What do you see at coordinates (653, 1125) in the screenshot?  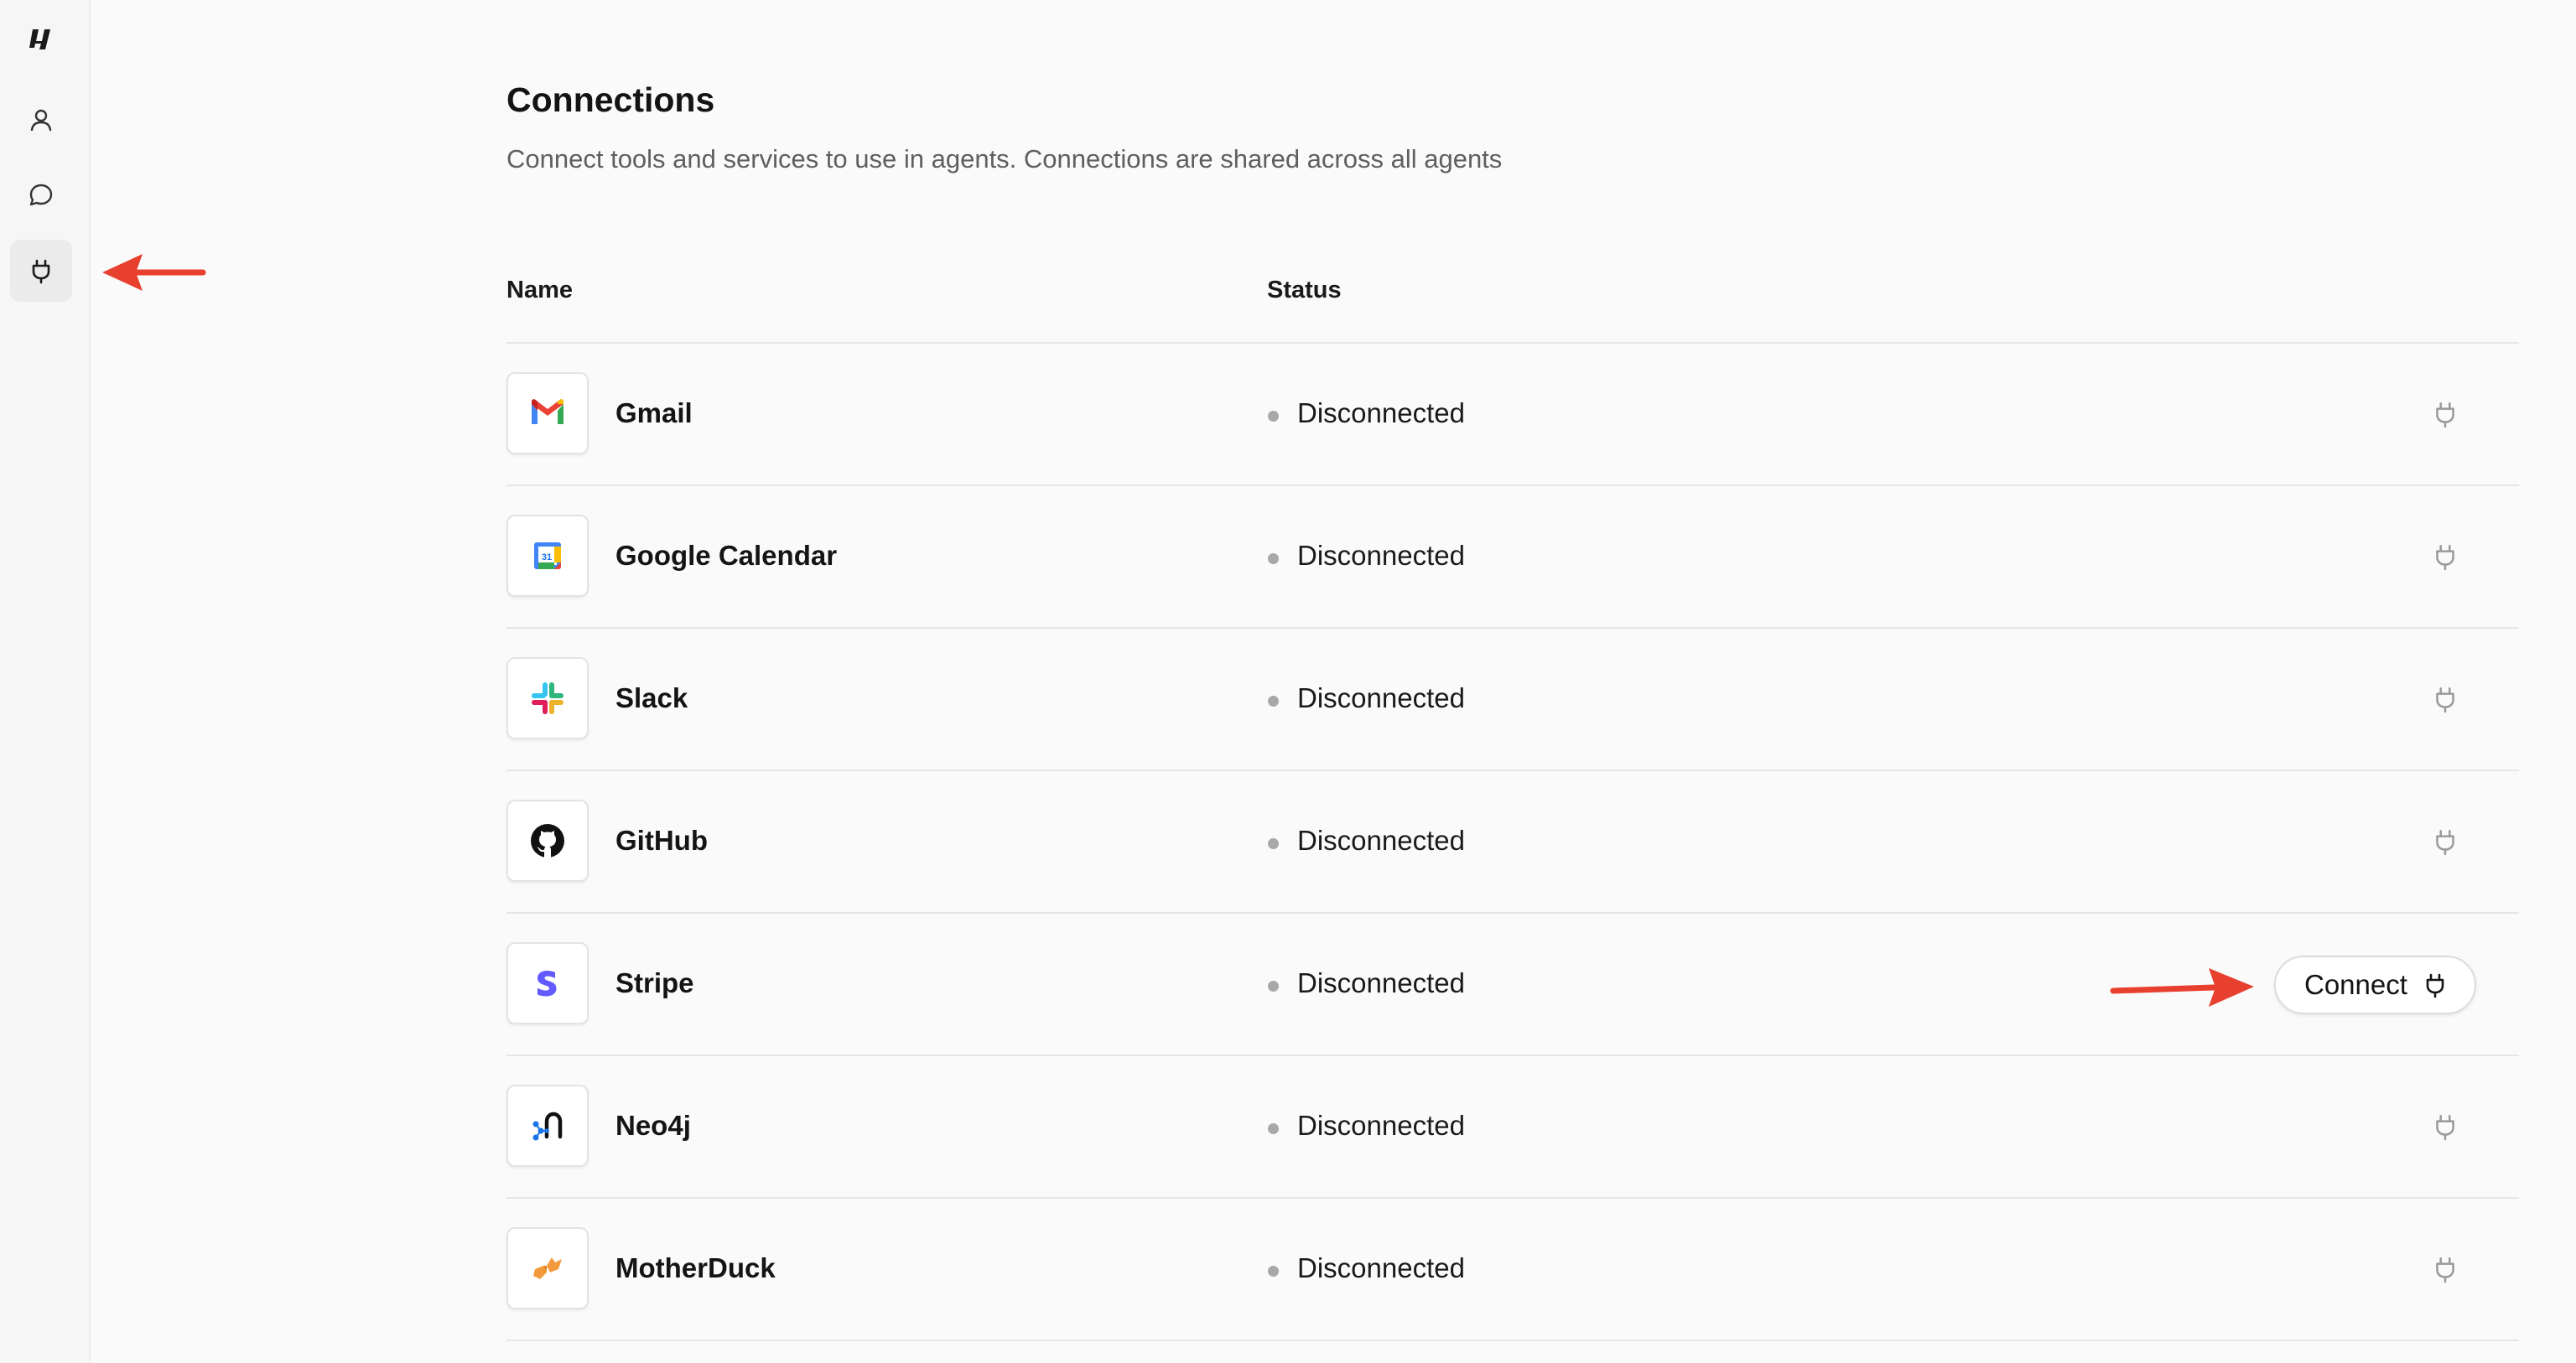 I see `connection-name: Neo4j` at bounding box center [653, 1125].